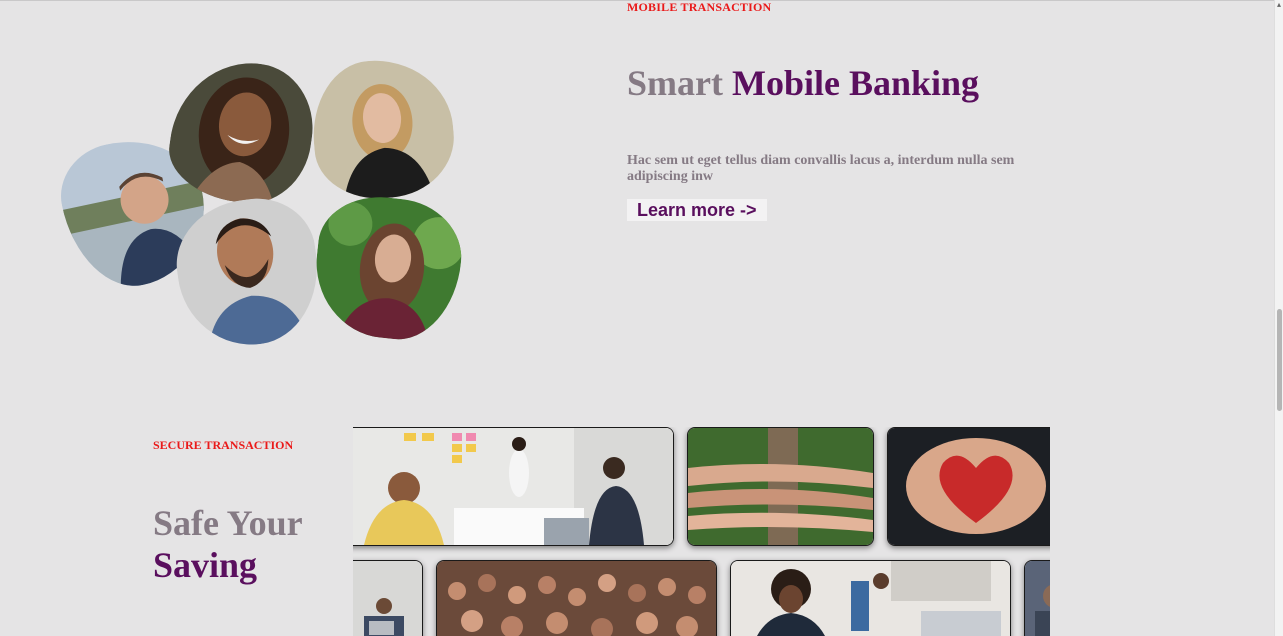 Image resolution: width=1283 pixels, height=636 pixels. I want to click on crowd-concert-photo, so click(576, 598).